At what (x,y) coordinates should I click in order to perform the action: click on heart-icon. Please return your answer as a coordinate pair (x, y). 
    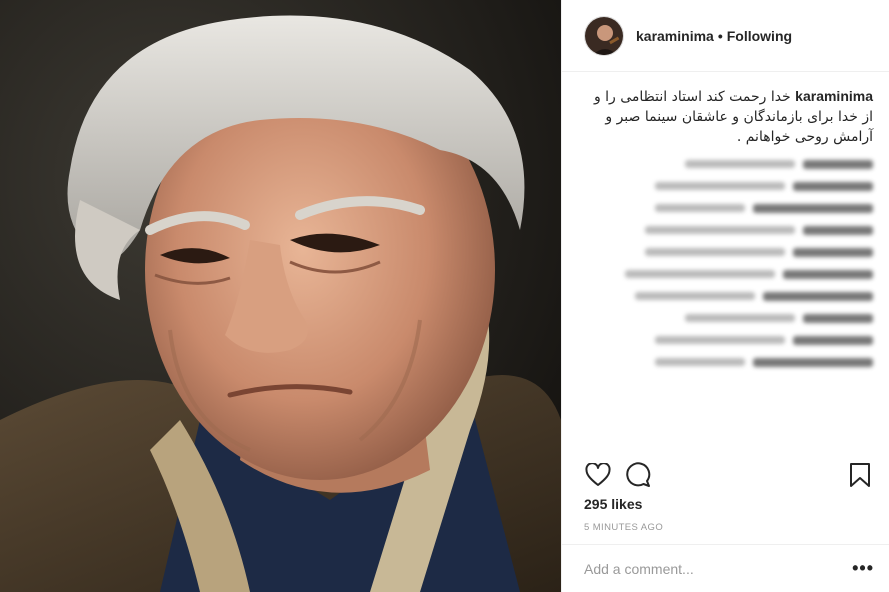
    Looking at the image, I should click on (598, 475).